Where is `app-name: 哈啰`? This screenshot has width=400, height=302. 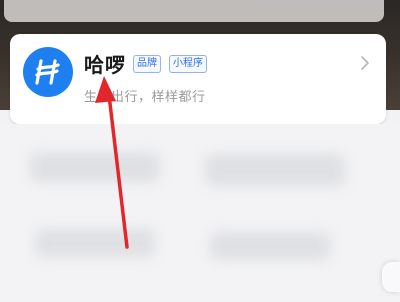 app-name: 哈啰 is located at coordinates (105, 63).